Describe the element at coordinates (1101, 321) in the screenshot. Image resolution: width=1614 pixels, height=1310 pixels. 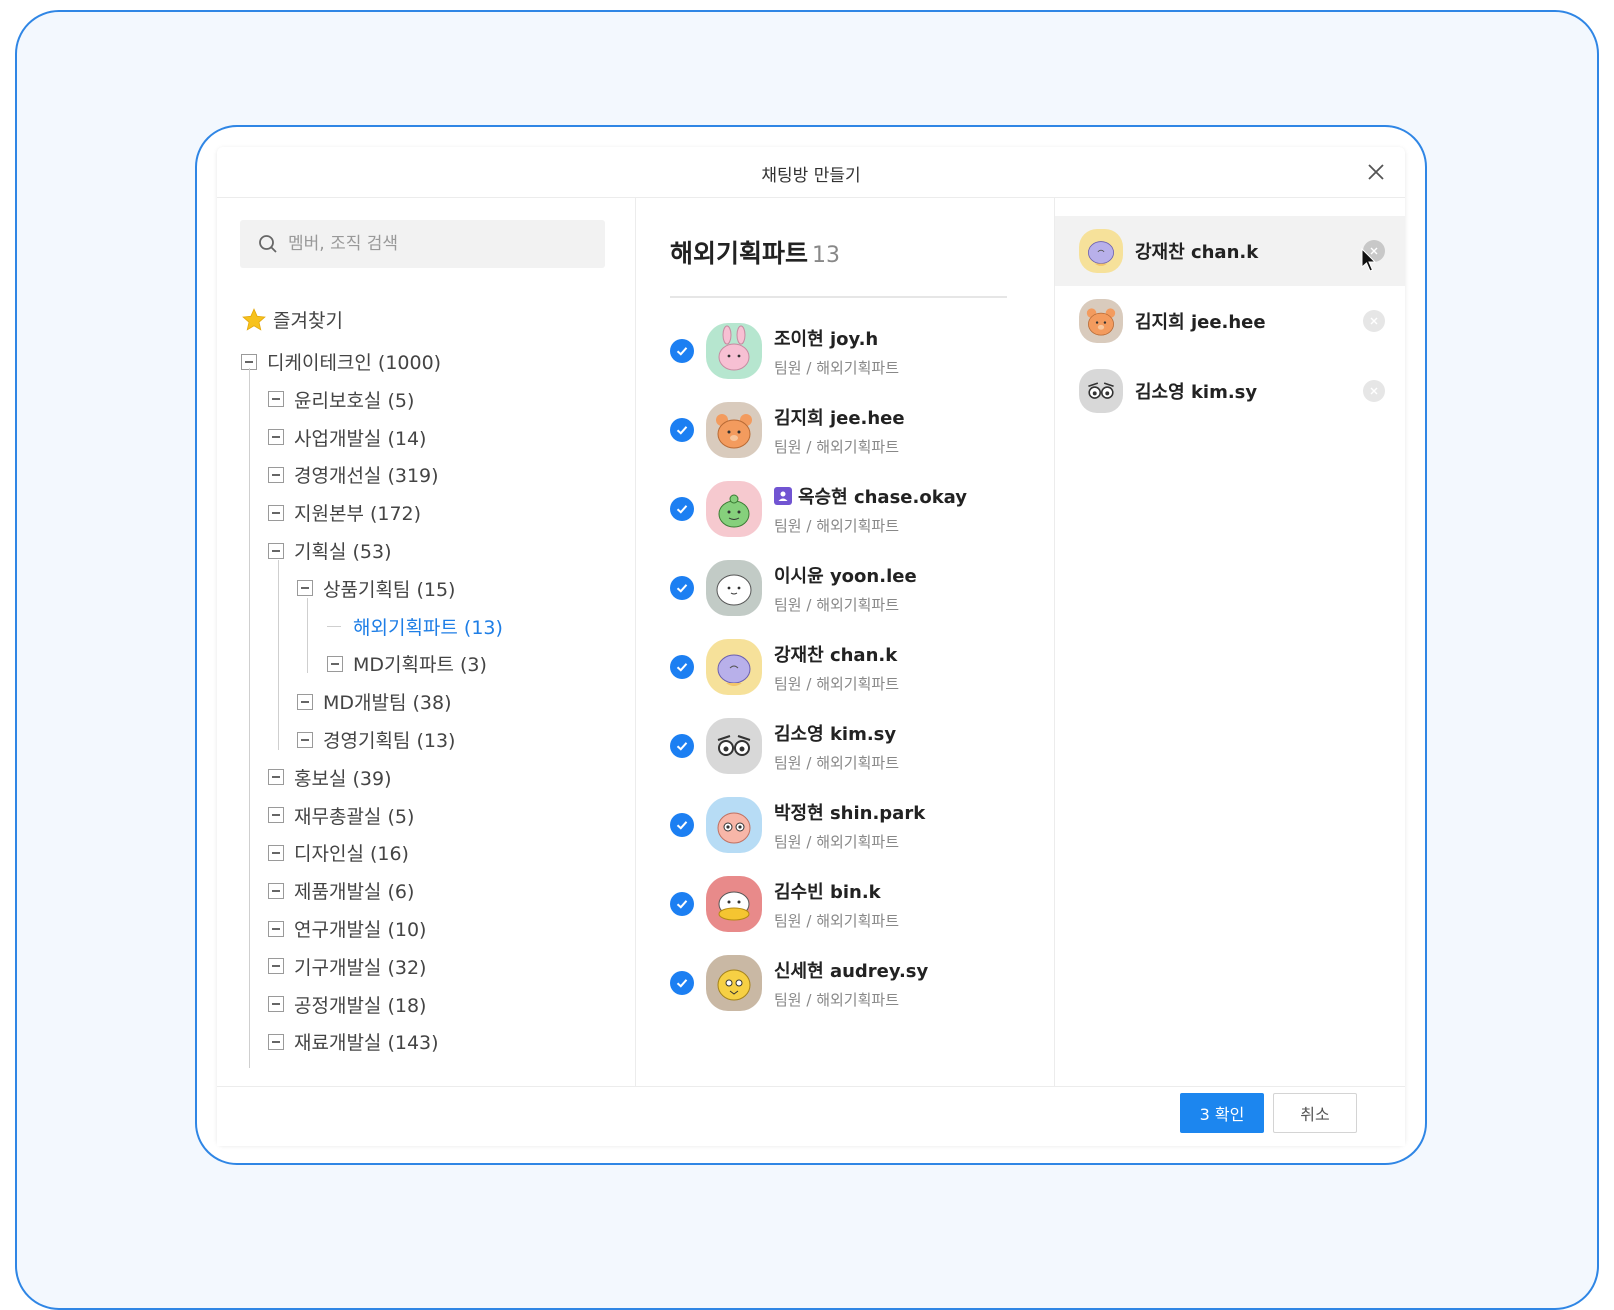
I see `bear-avatar` at that location.